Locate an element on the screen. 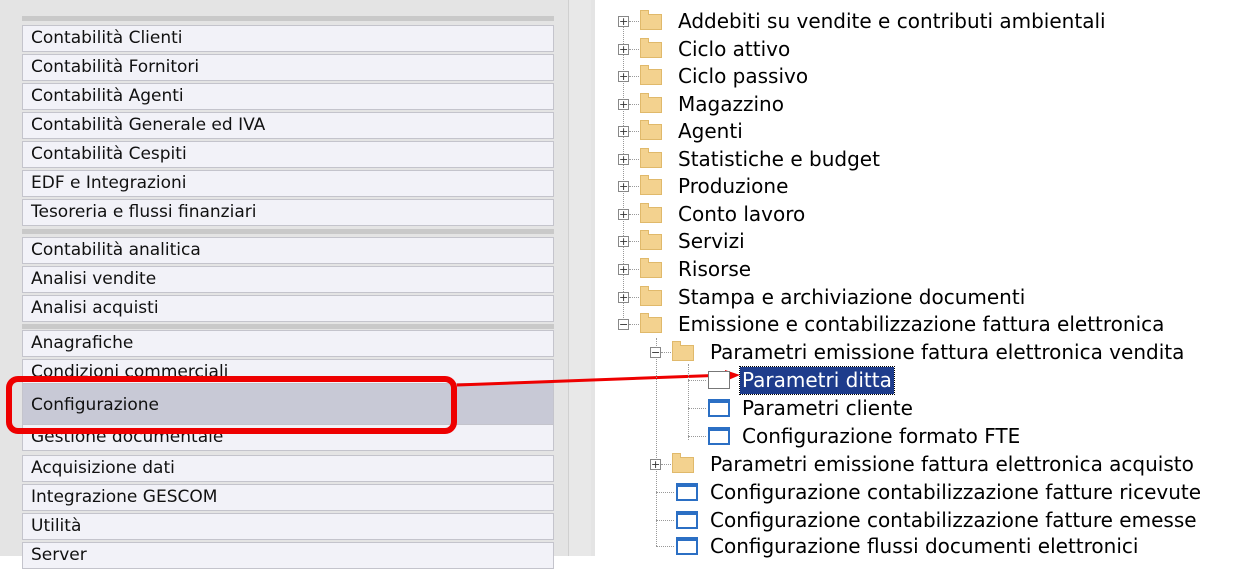 Image resolution: width=1246 pixels, height=569 pixels. menu-item-analisi-vendite: Analisi vendite is located at coordinates (288, 279).